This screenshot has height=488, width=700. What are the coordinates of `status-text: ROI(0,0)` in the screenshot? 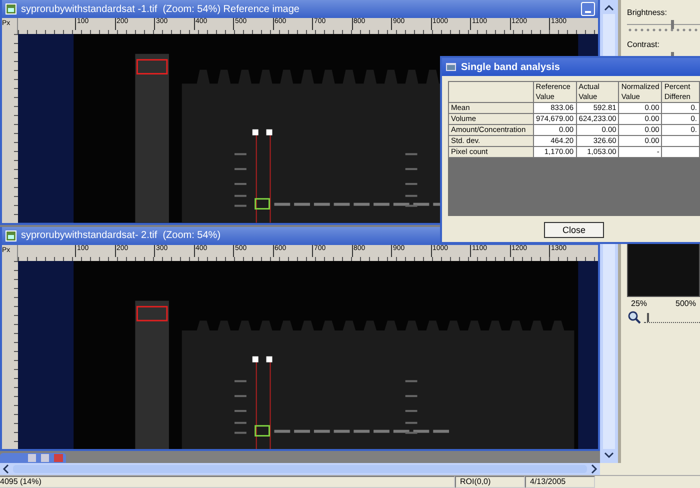 It's located at (490, 482).